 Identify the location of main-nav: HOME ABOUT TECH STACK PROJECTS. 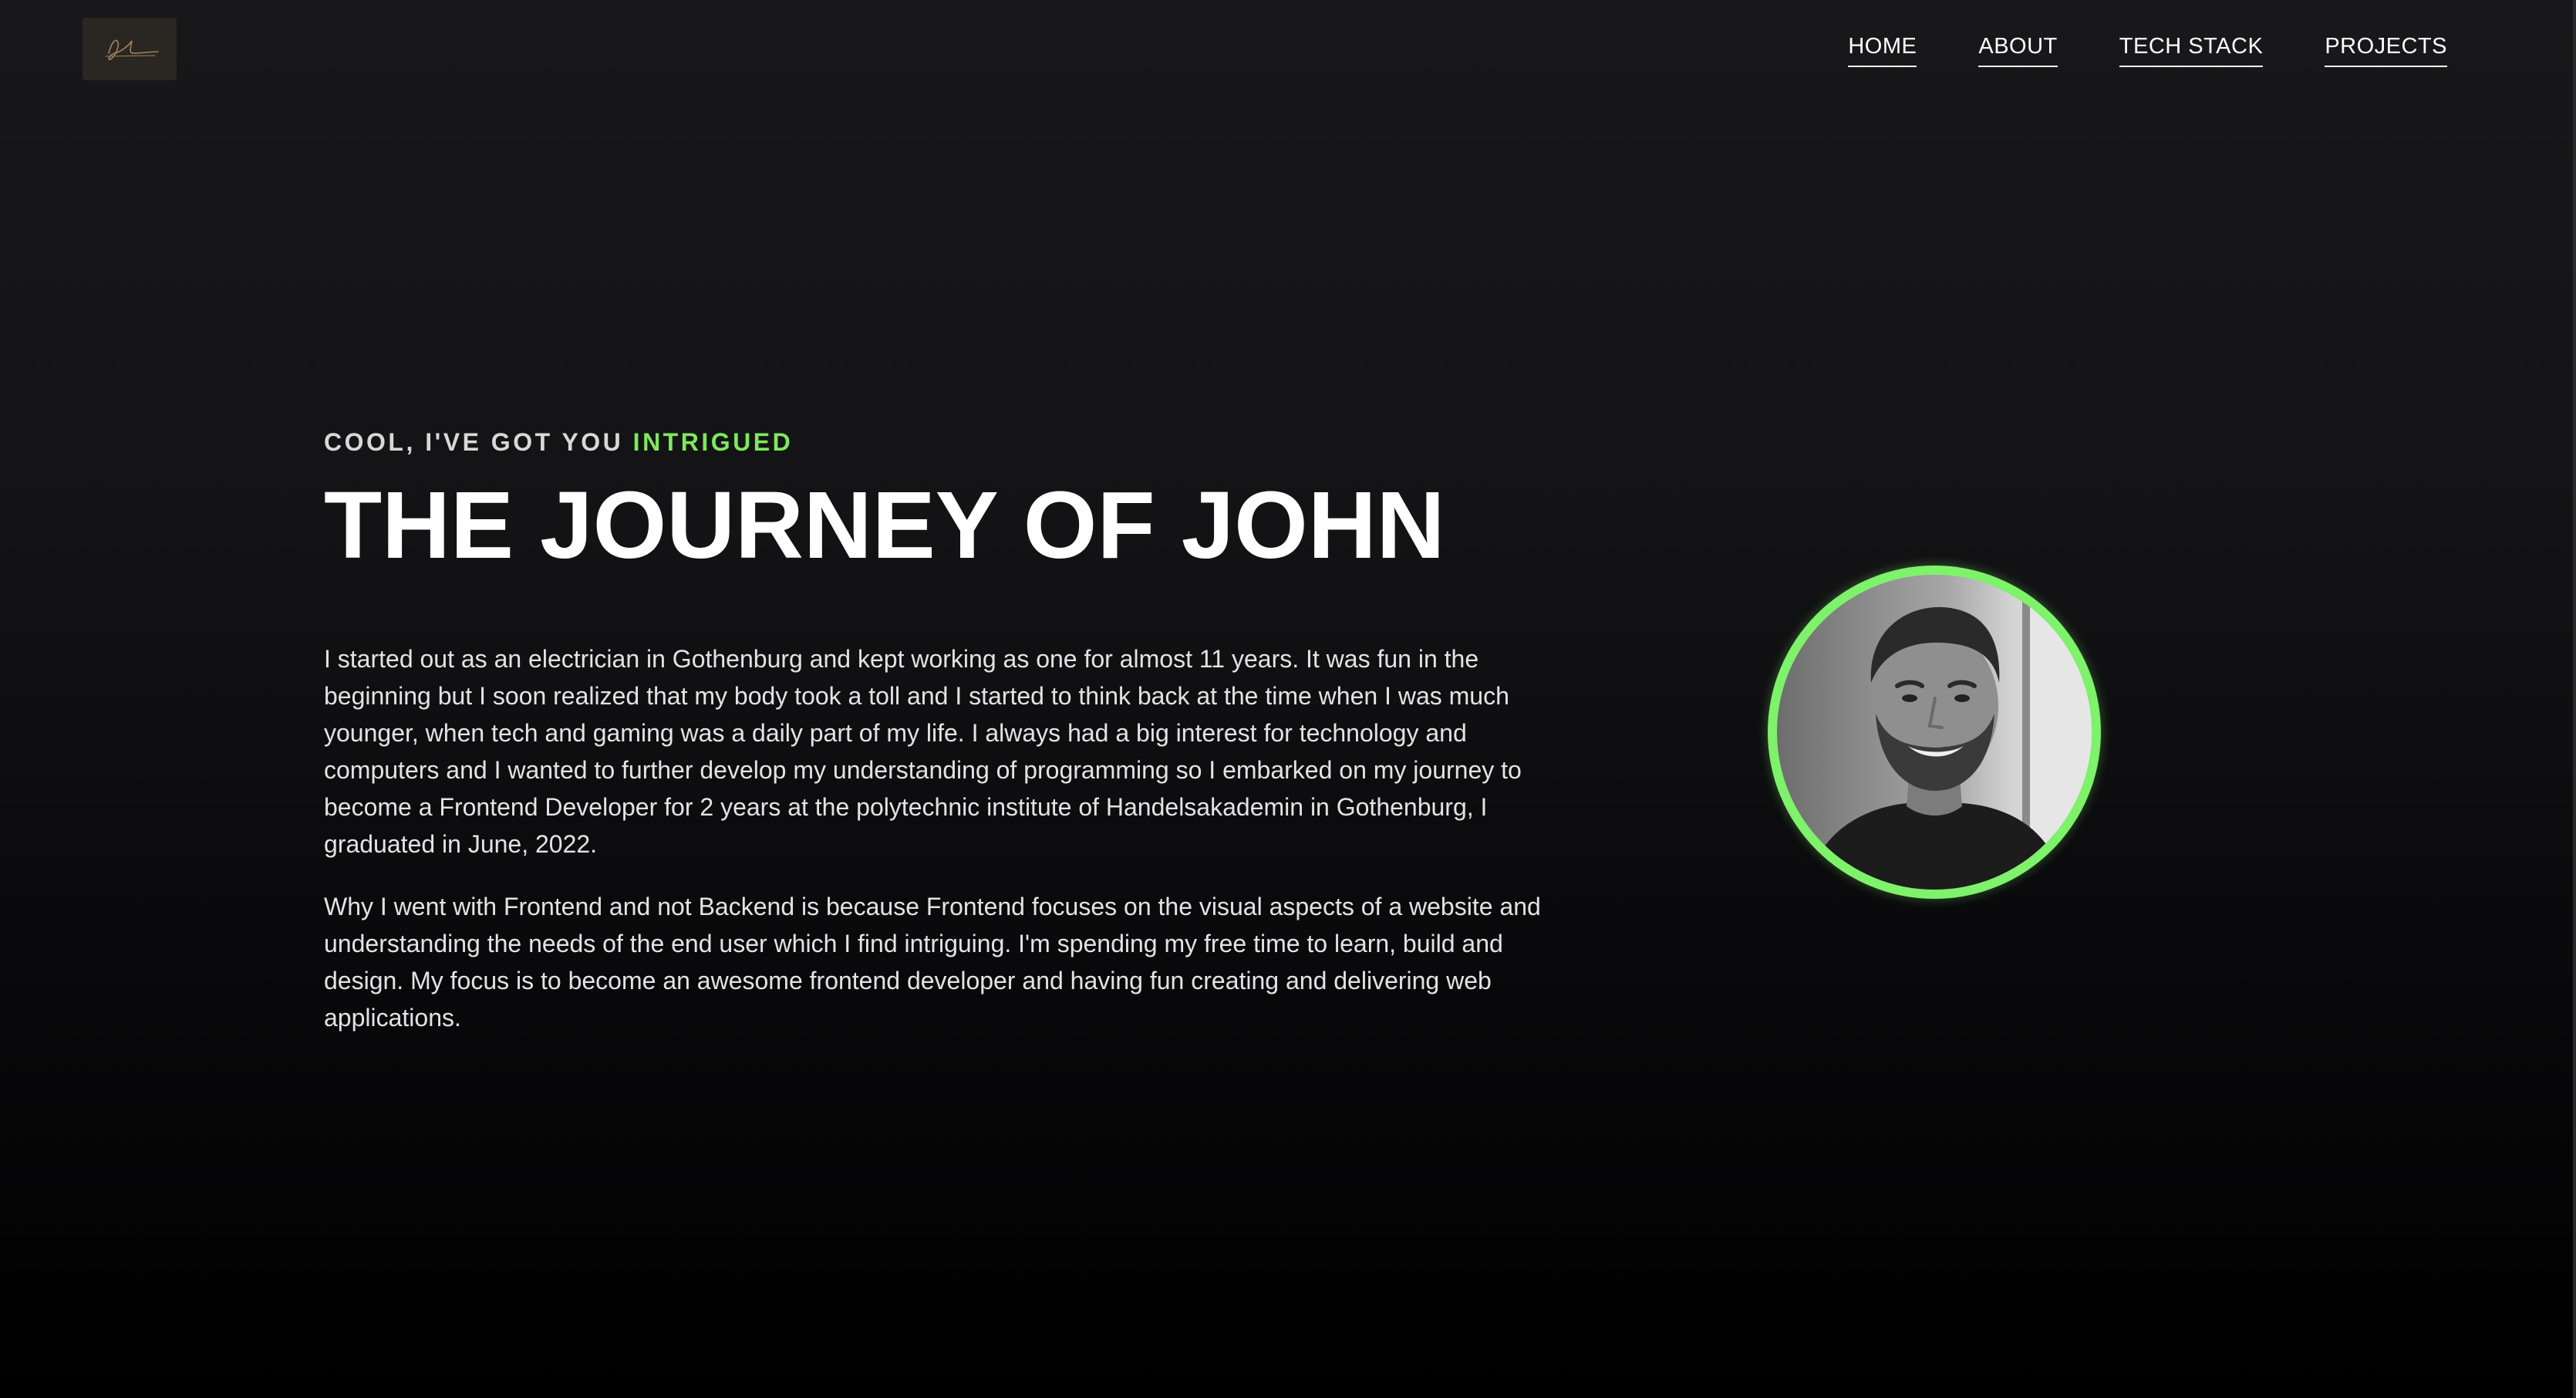
(2147, 50).